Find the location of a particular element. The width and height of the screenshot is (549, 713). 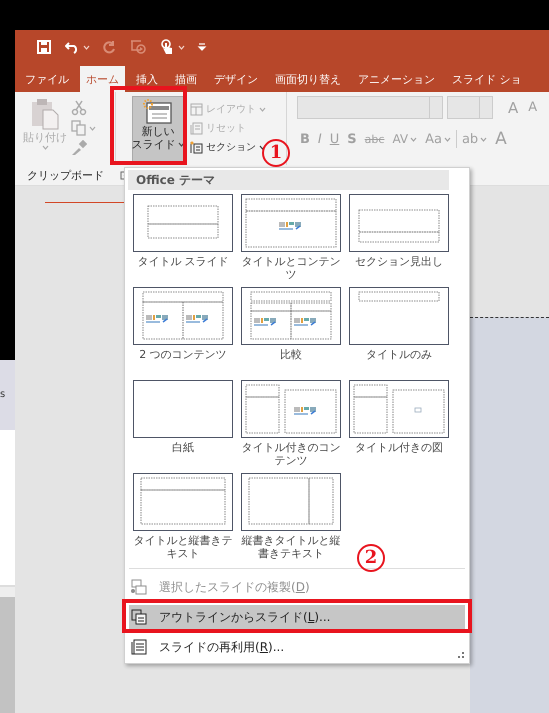

scrollbar is located at coordinates (7, 650).